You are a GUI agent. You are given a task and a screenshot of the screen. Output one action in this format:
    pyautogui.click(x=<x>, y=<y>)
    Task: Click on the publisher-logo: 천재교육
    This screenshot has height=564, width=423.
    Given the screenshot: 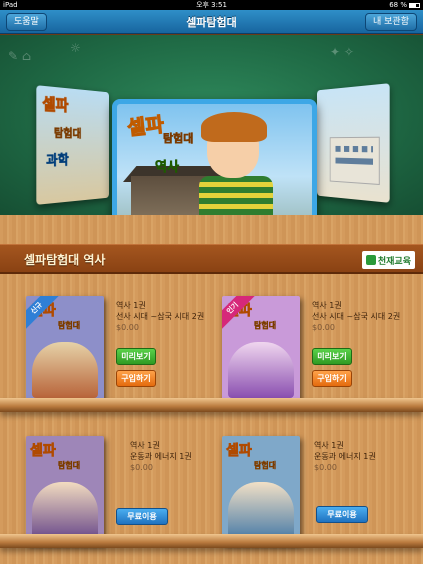 What is the action you would take?
    pyautogui.click(x=388, y=260)
    